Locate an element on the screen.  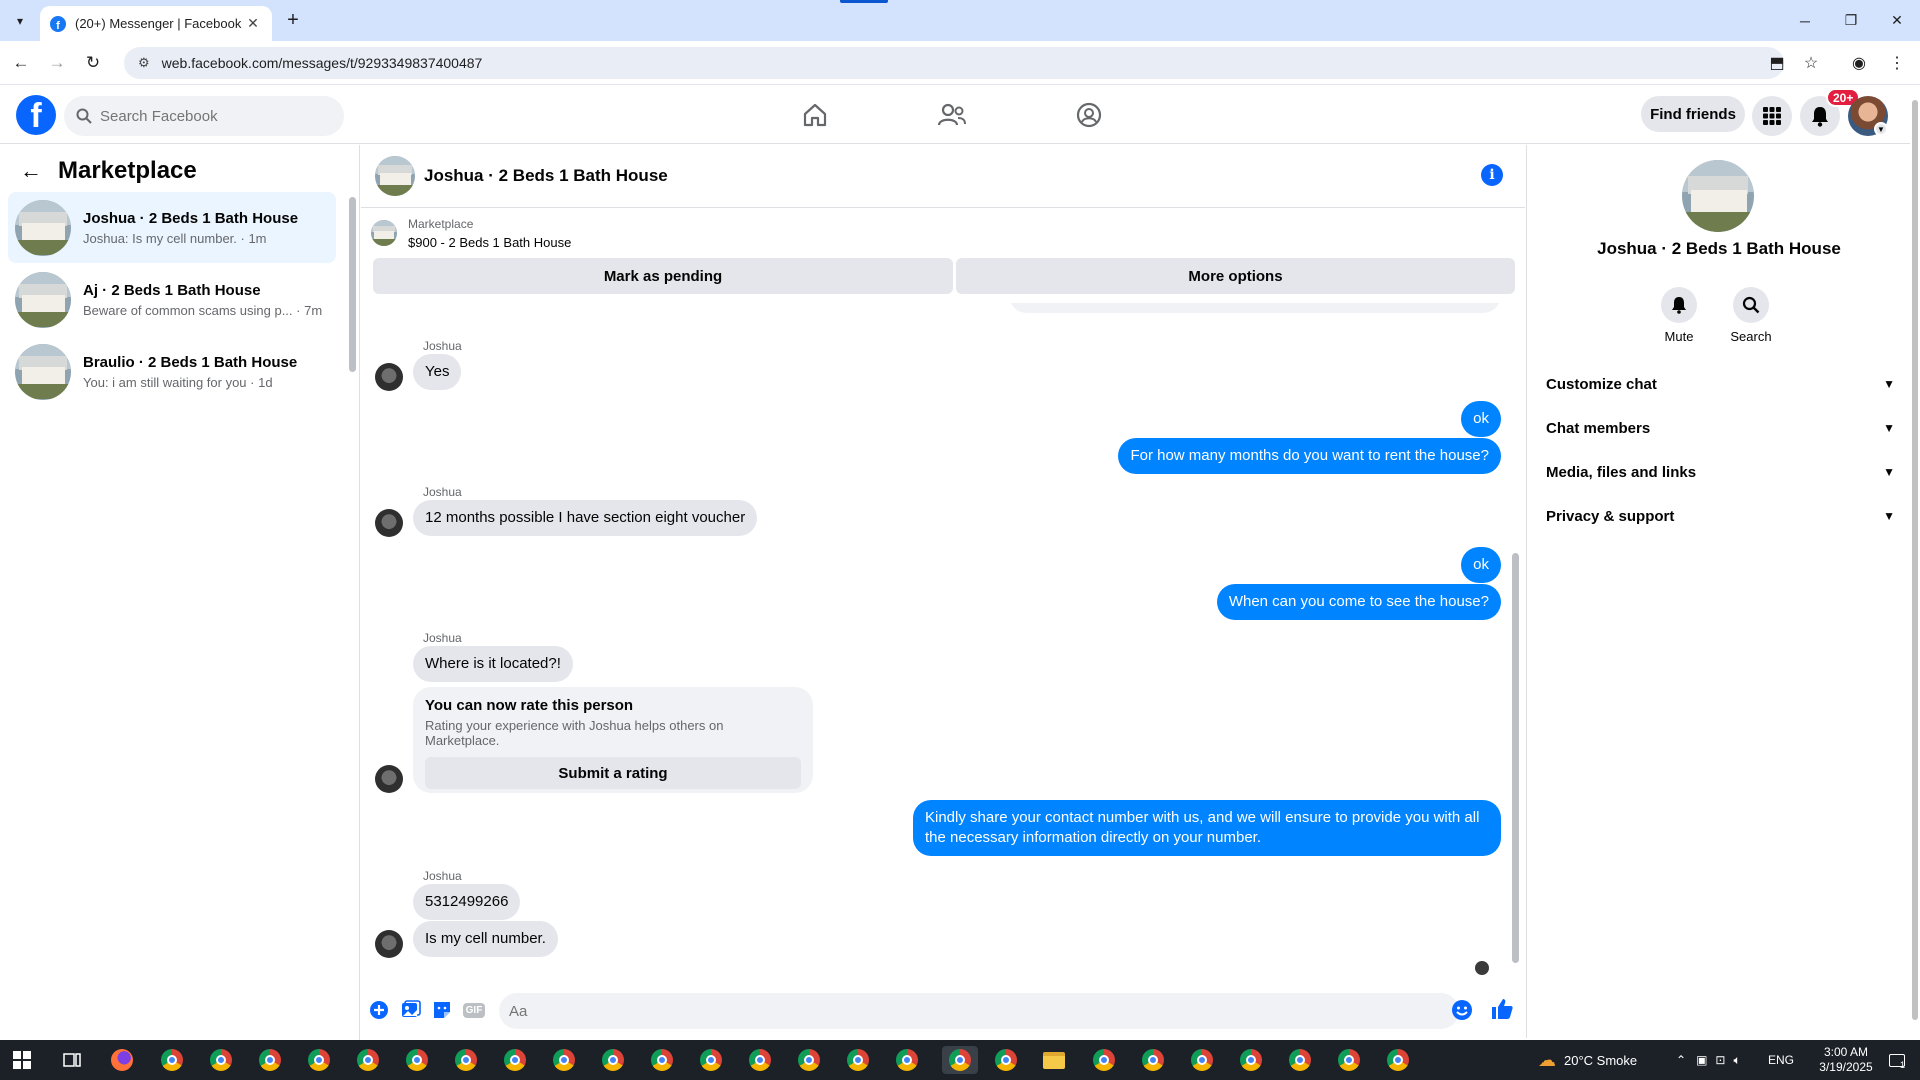
site-info-icon: ⚙ is located at coordinates (144, 63).